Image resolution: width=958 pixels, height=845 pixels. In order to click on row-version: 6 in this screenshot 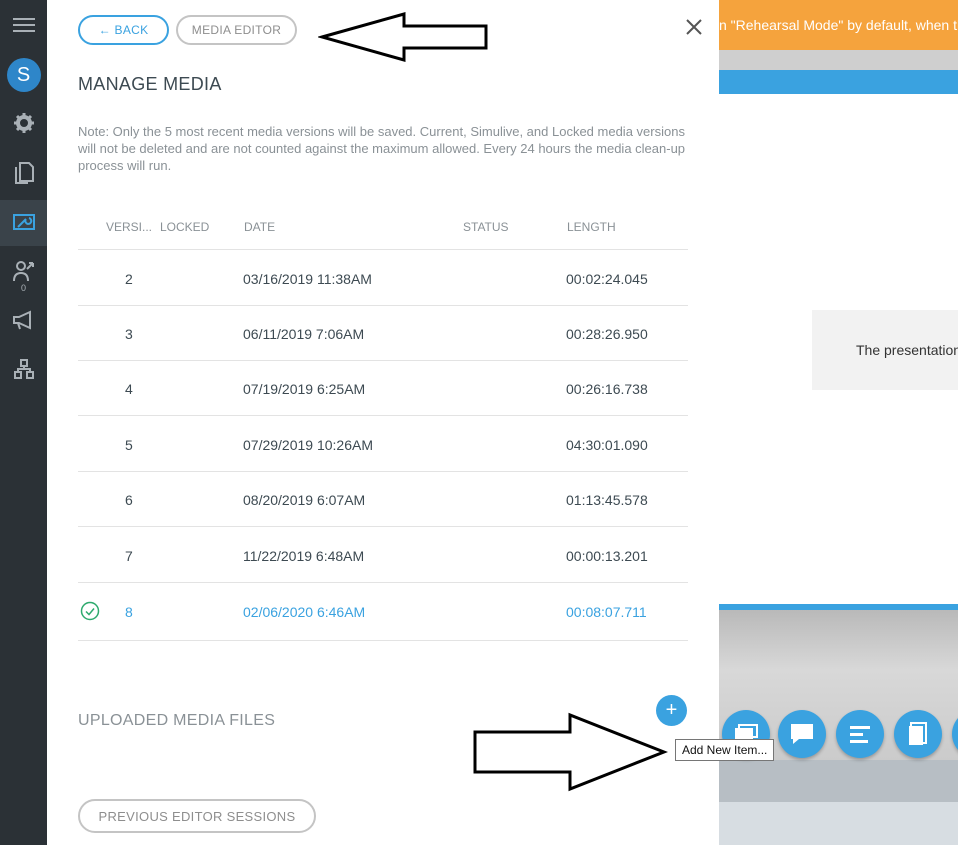, I will do `click(129, 500)`.